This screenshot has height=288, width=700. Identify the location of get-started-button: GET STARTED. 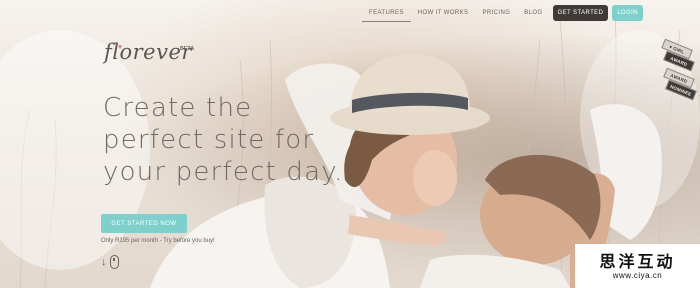
(580, 13).